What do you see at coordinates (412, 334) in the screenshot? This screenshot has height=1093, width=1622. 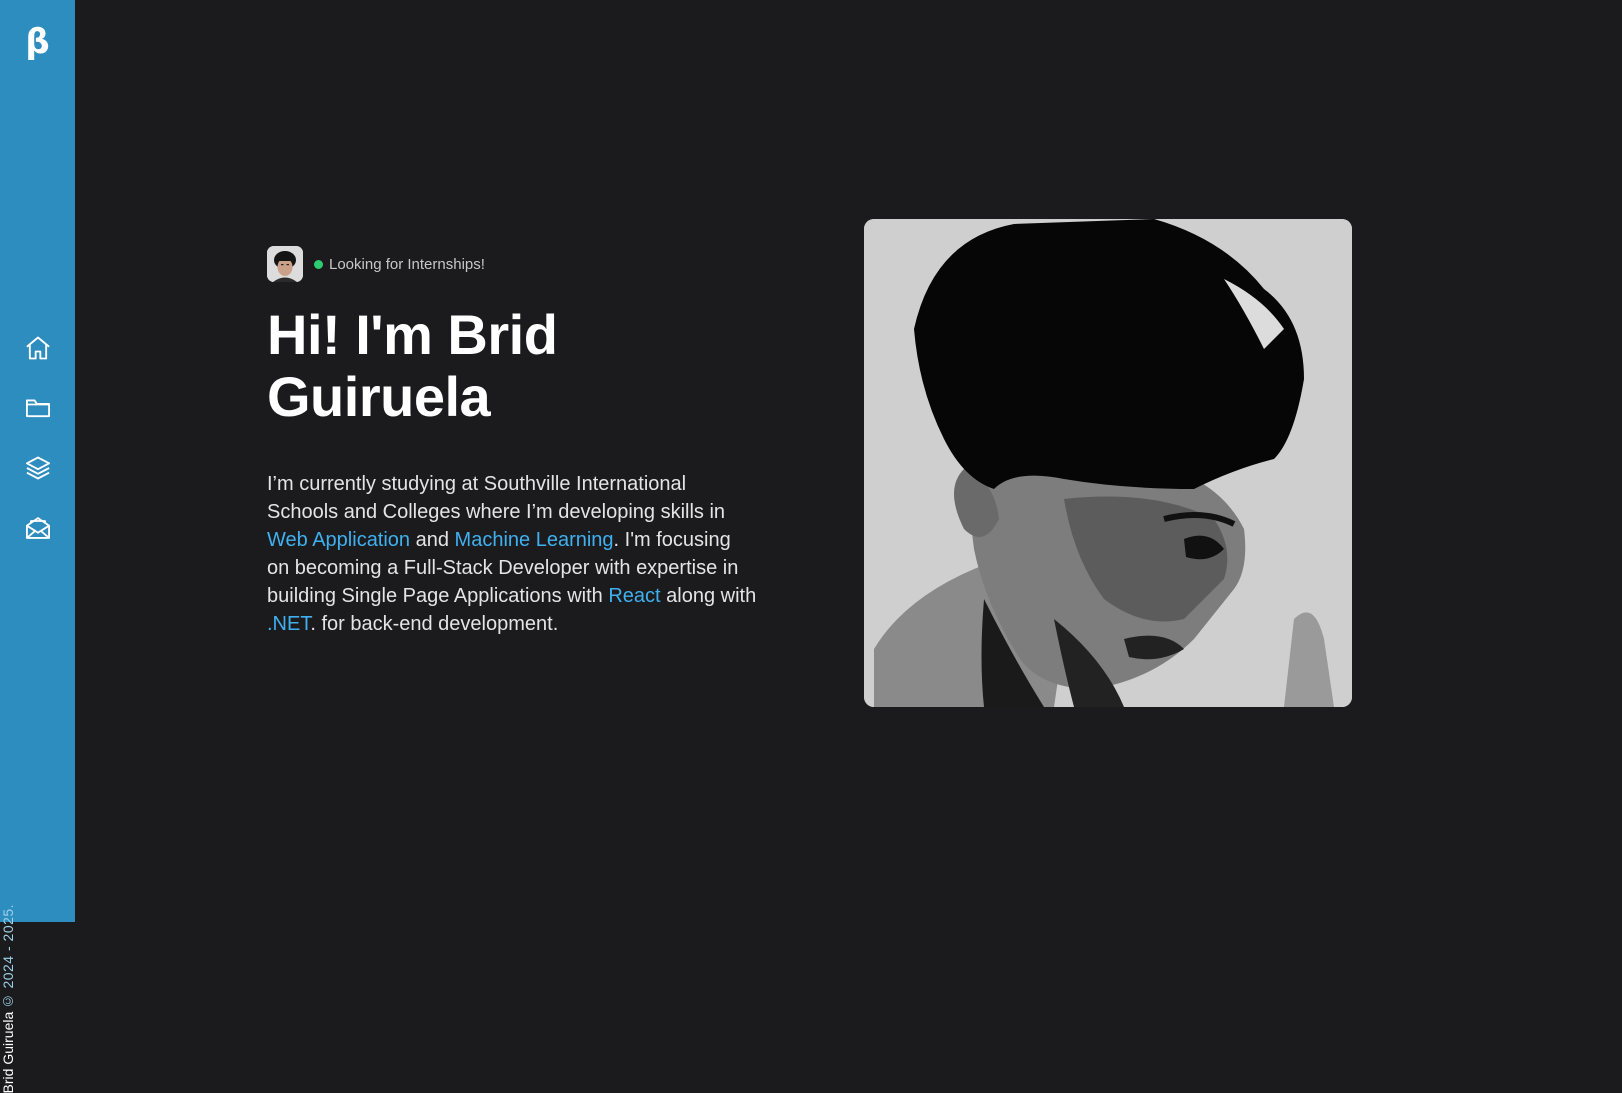 I see `title-line-1: Hi! I'm Brid` at bounding box center [412, 334].